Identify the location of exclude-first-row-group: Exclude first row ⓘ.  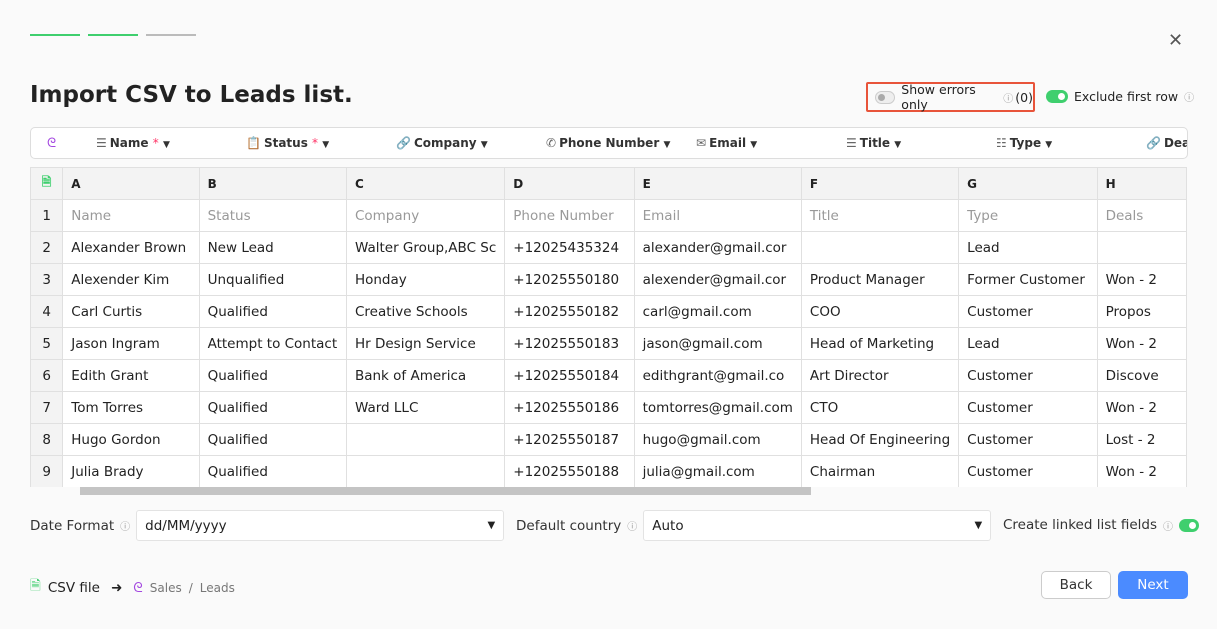
(1120, 96).